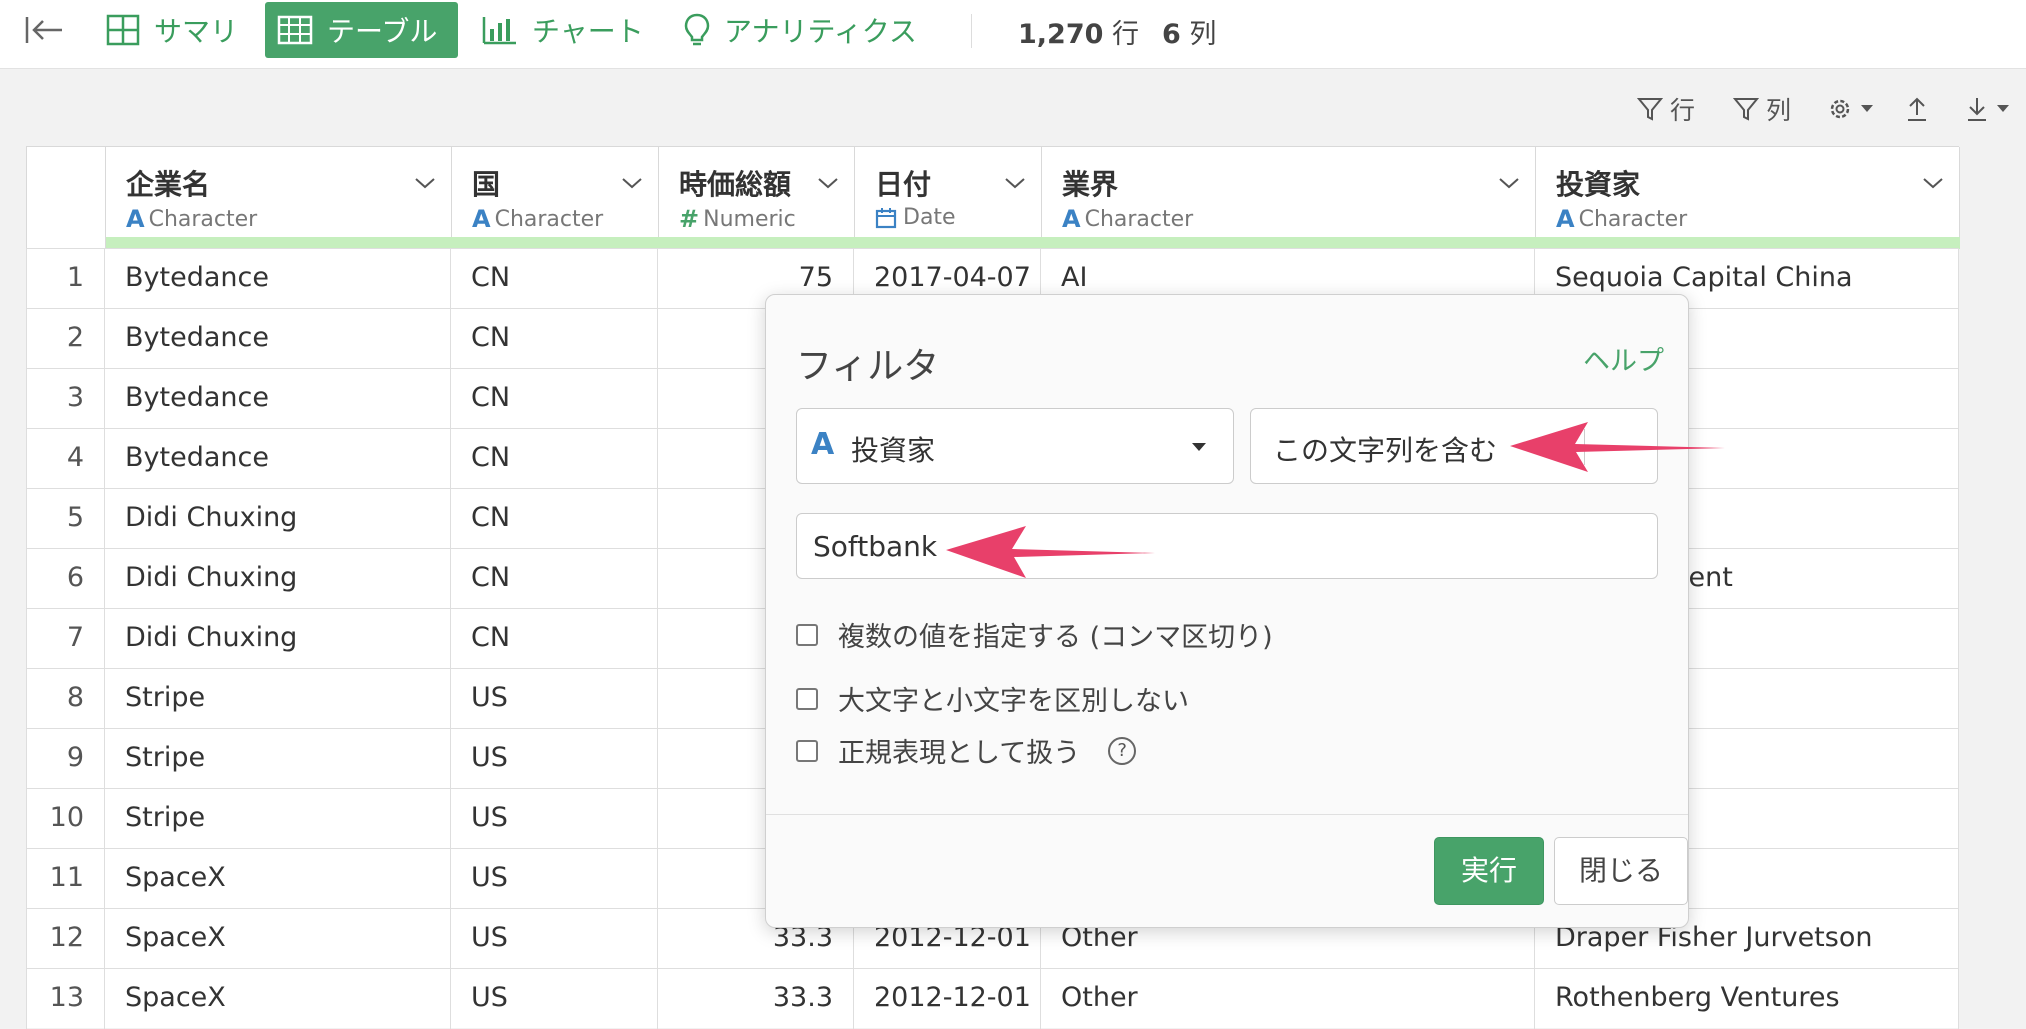  What do you see at coordinates (382, 31) in the screenshot?
I see `tab-table-label: テーブル` at bounding box center [382, 31].